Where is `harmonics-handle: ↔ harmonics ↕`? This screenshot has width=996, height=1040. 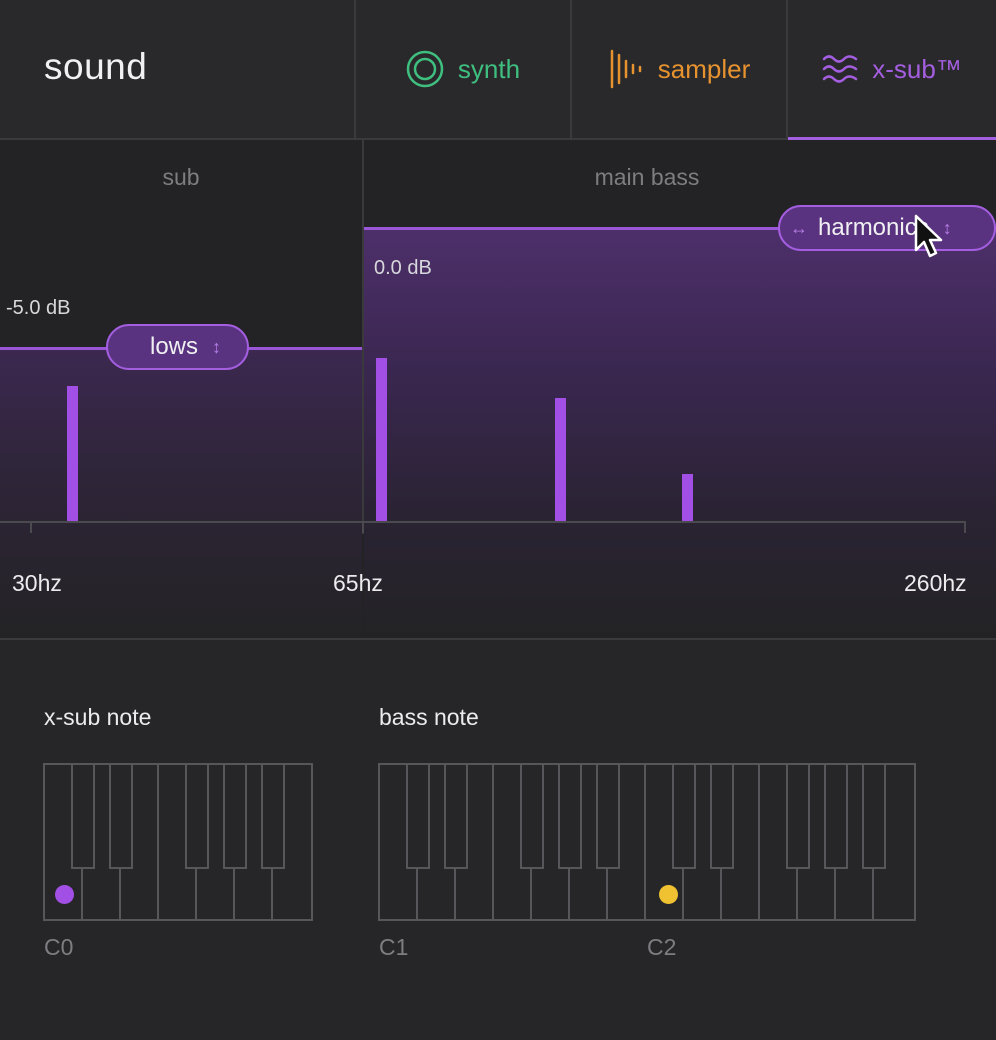
harmonics-handle: ↔ harmonics ↕ is located at coordinates (887, 228).